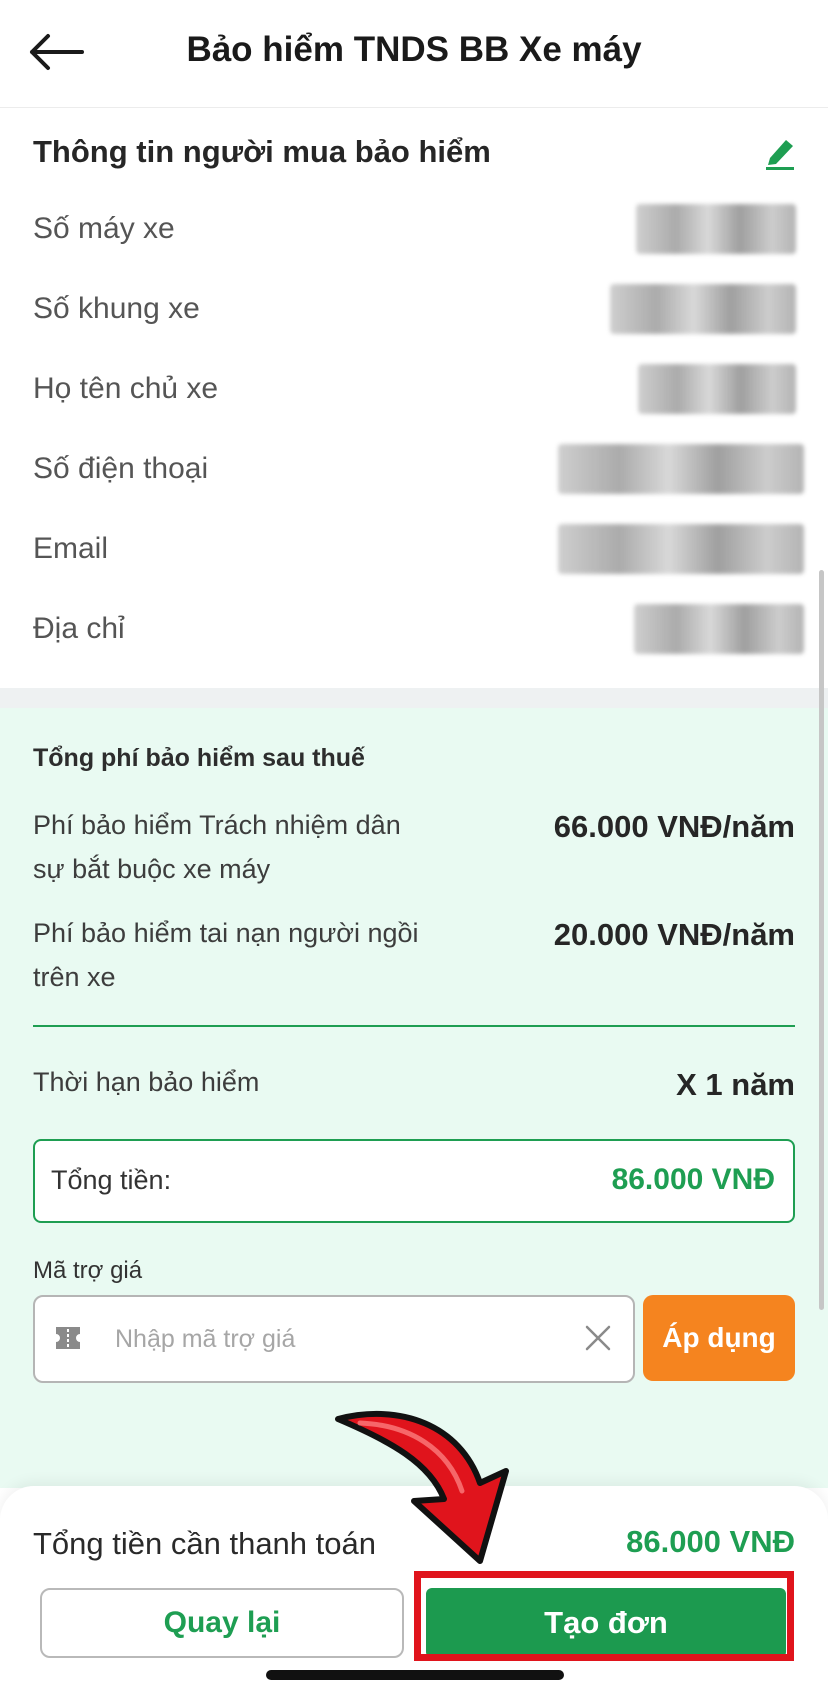 This screenshot has height=1692, width=828. What do you see at coordinates (693, 1179) in the screenshot?
I see `total-value: 86.000 VNĐ` at bounding box center [693, 1179].